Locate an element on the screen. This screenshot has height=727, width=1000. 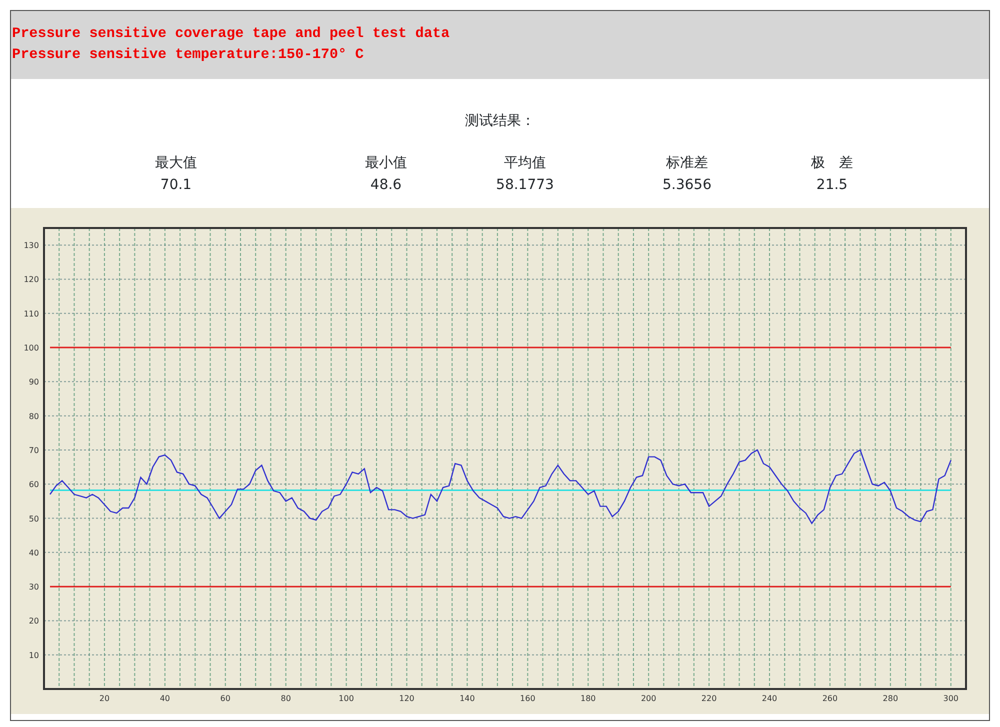
axis-label: 200 is located at coordinates (648, 698).